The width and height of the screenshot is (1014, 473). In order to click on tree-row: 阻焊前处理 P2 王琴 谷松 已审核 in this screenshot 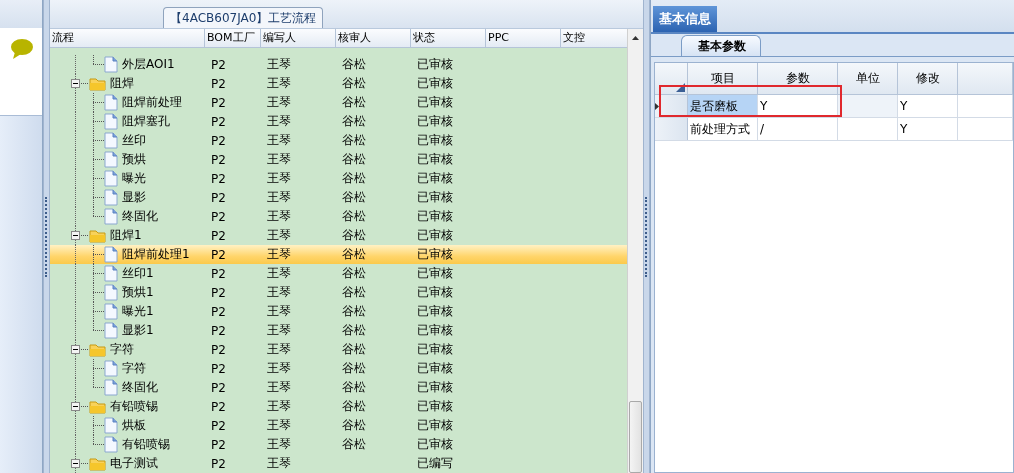, I will do `click(339, 102)`.